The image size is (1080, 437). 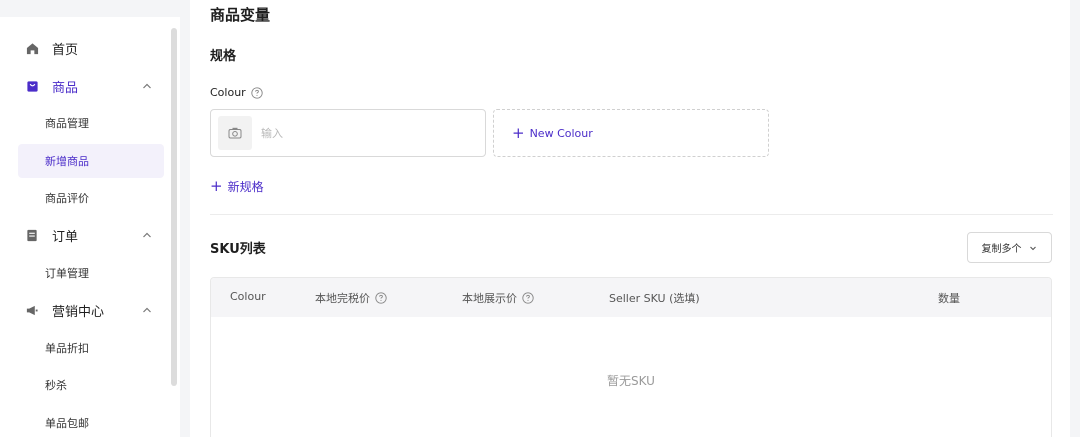 I want to click on image-upload-button, so click(x=235, y=133).